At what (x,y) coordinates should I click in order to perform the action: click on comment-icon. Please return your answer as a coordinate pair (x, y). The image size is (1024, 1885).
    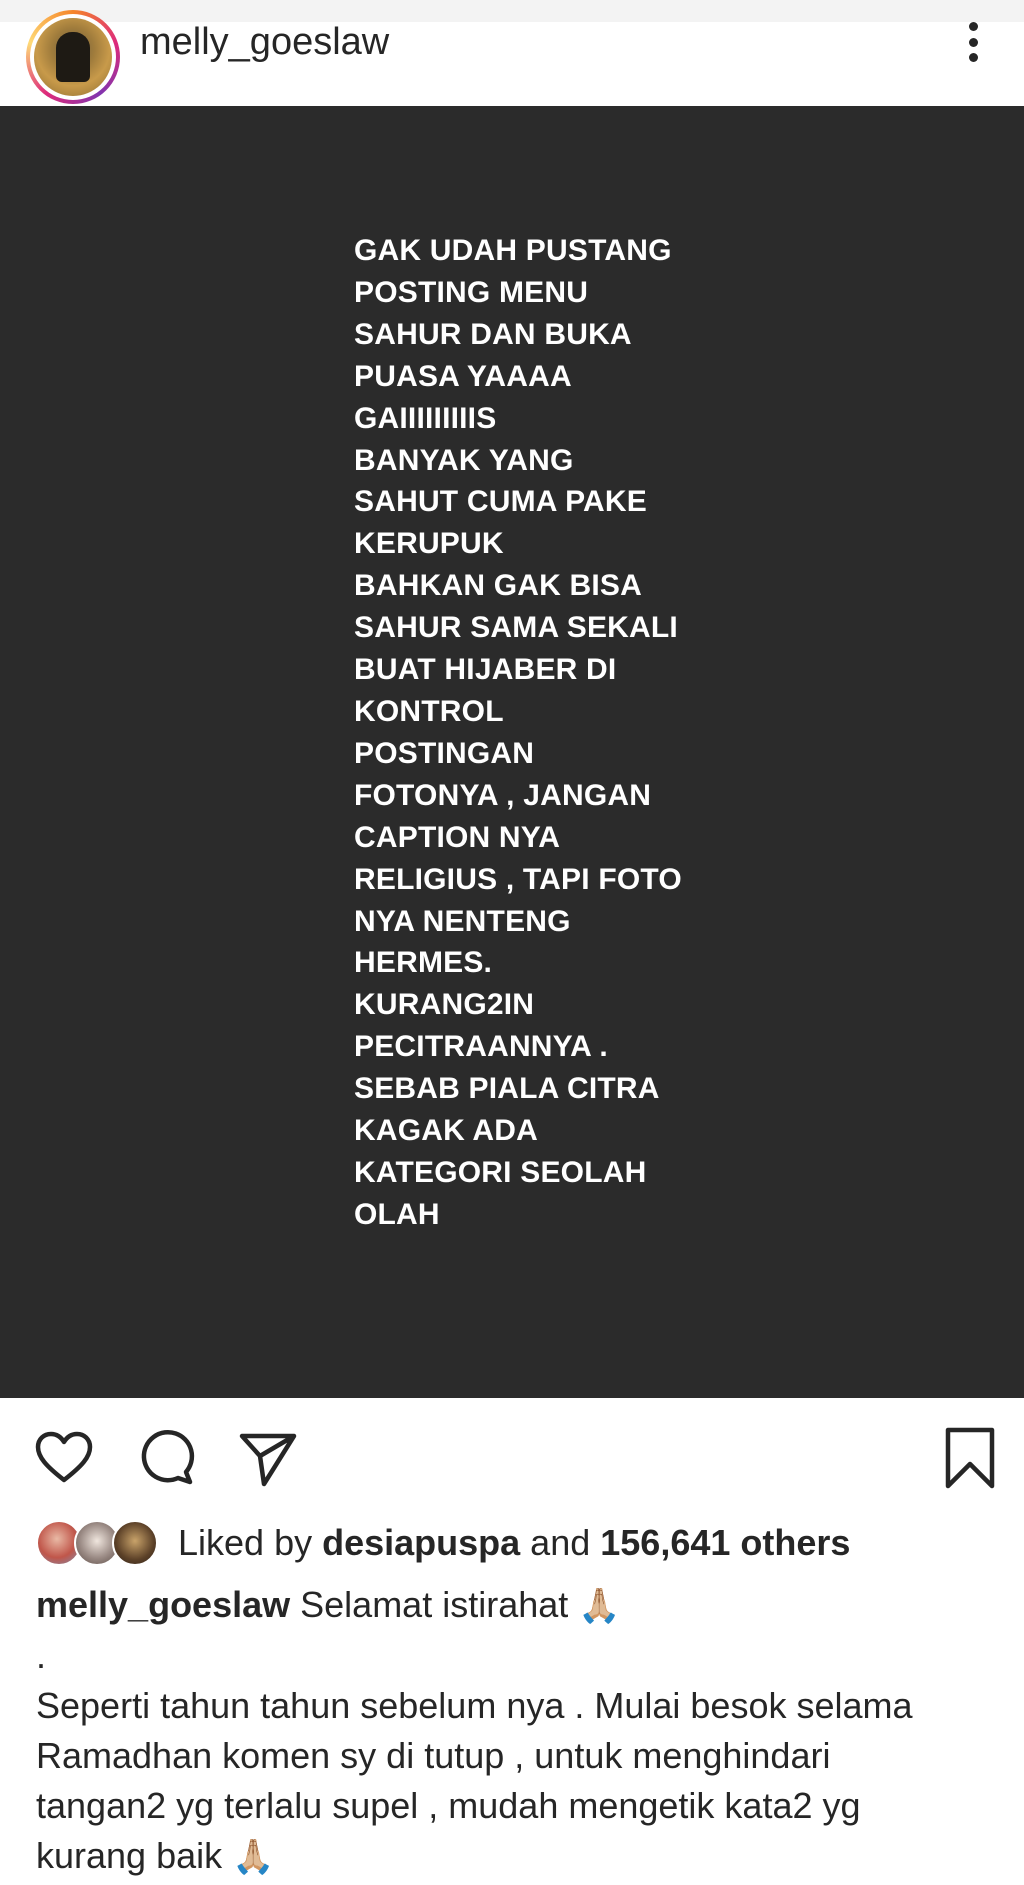
    Looking at the image, I should click on (166, 1458).